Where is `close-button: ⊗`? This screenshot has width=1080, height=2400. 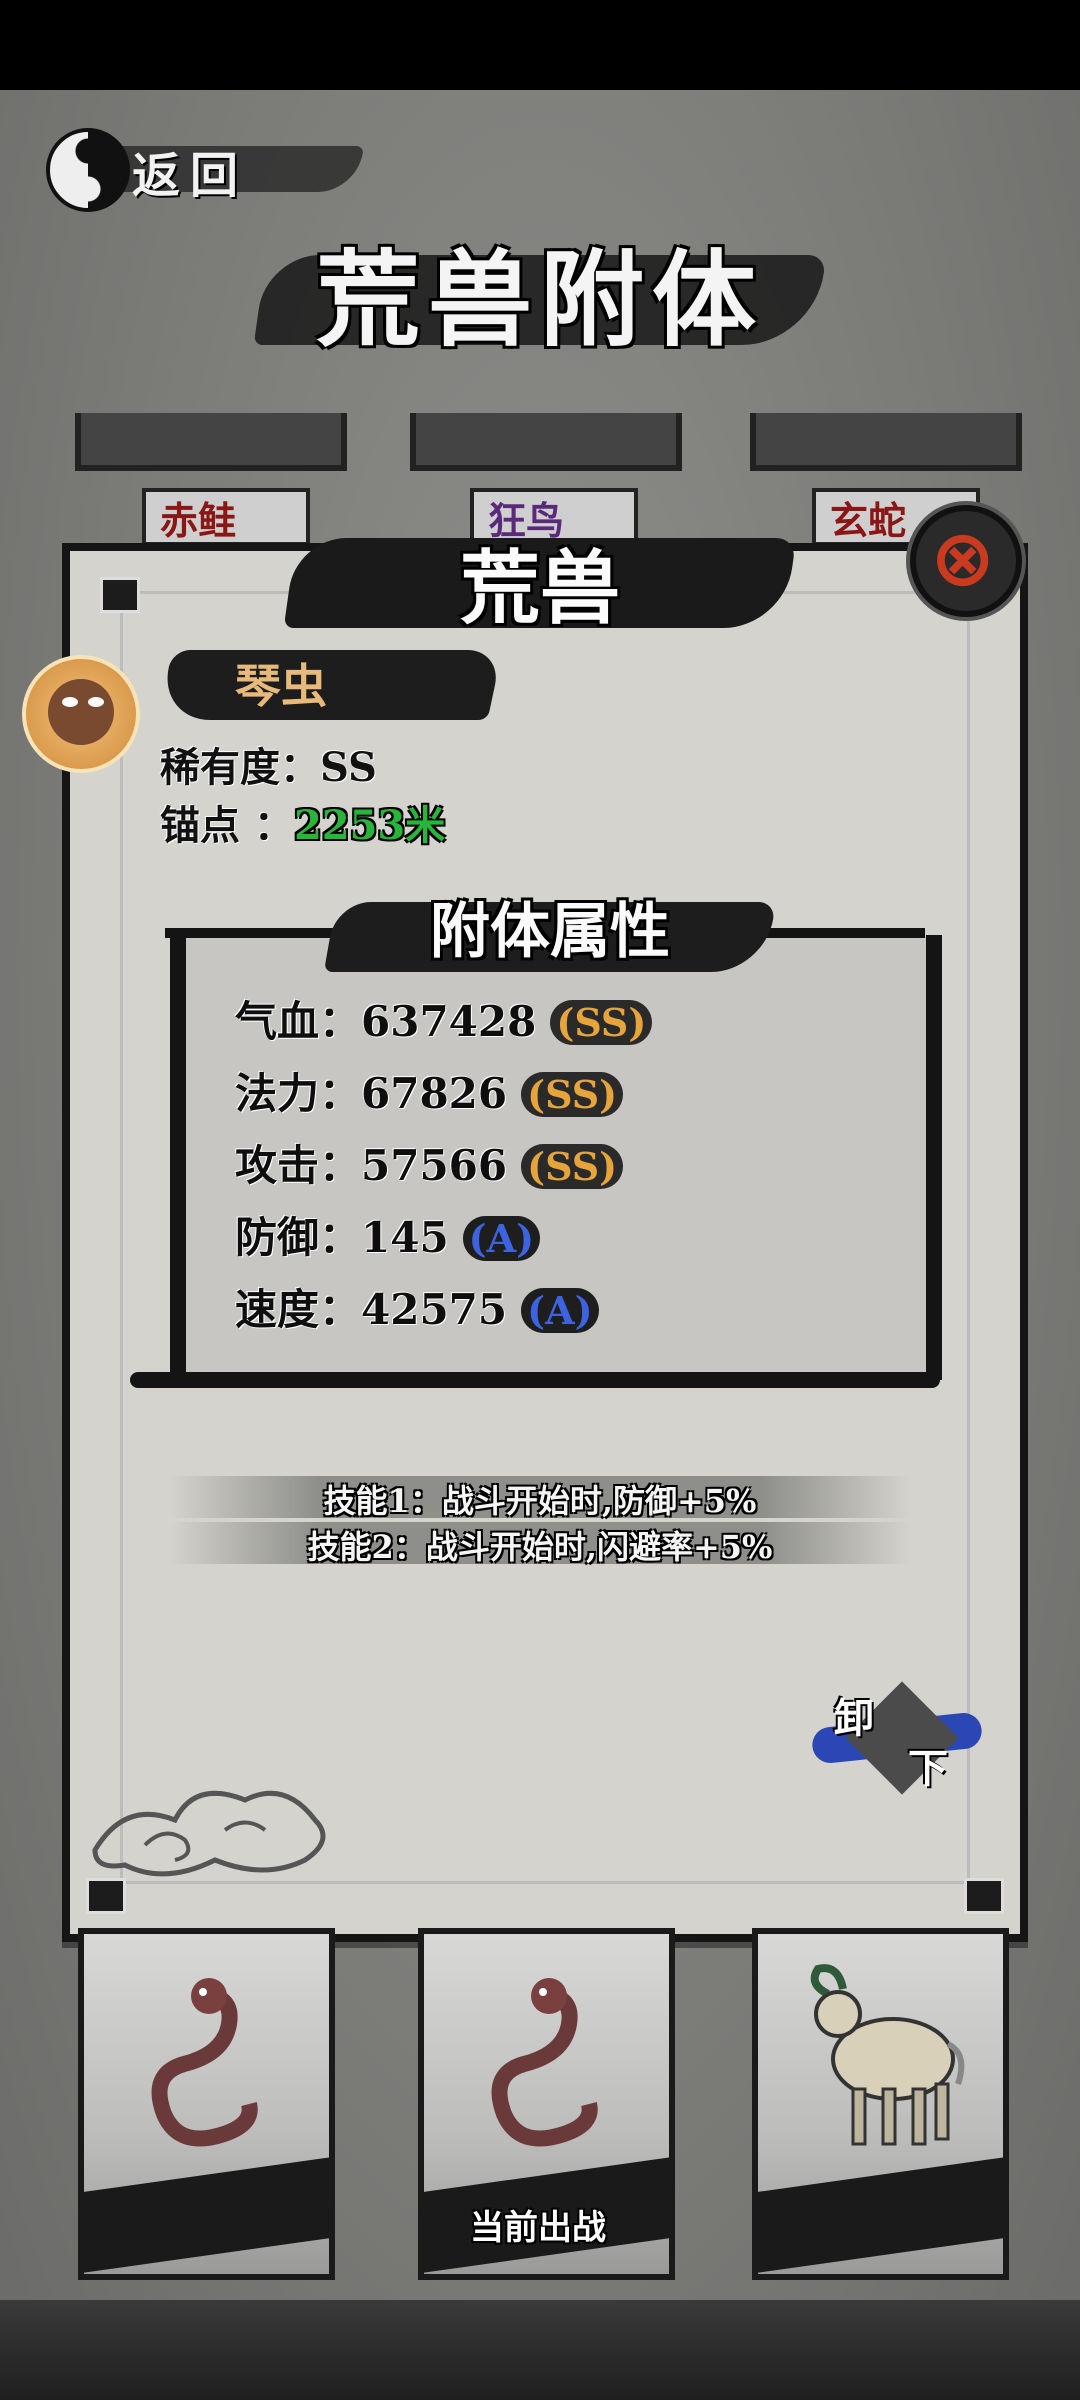 close-button: ⊗ is located at coordinates (966, 561).